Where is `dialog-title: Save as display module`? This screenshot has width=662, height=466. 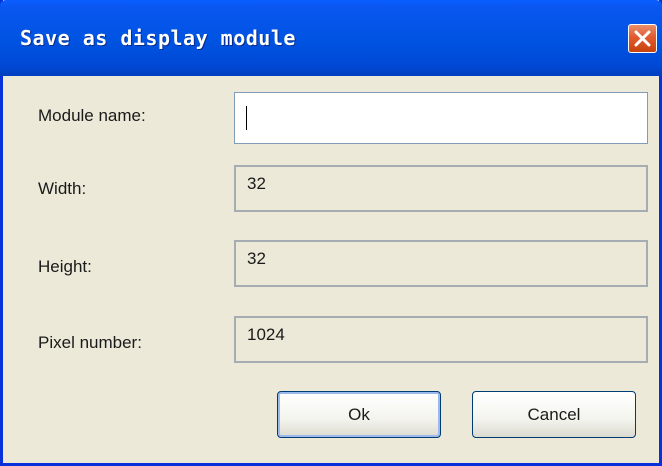
dialog-title: Save as display module is located at coordinates (158, 38).